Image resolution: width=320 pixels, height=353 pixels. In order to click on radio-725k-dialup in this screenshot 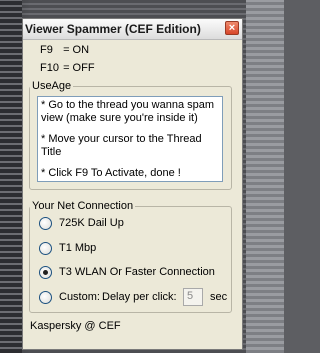, I will do `click(45, 223)`.